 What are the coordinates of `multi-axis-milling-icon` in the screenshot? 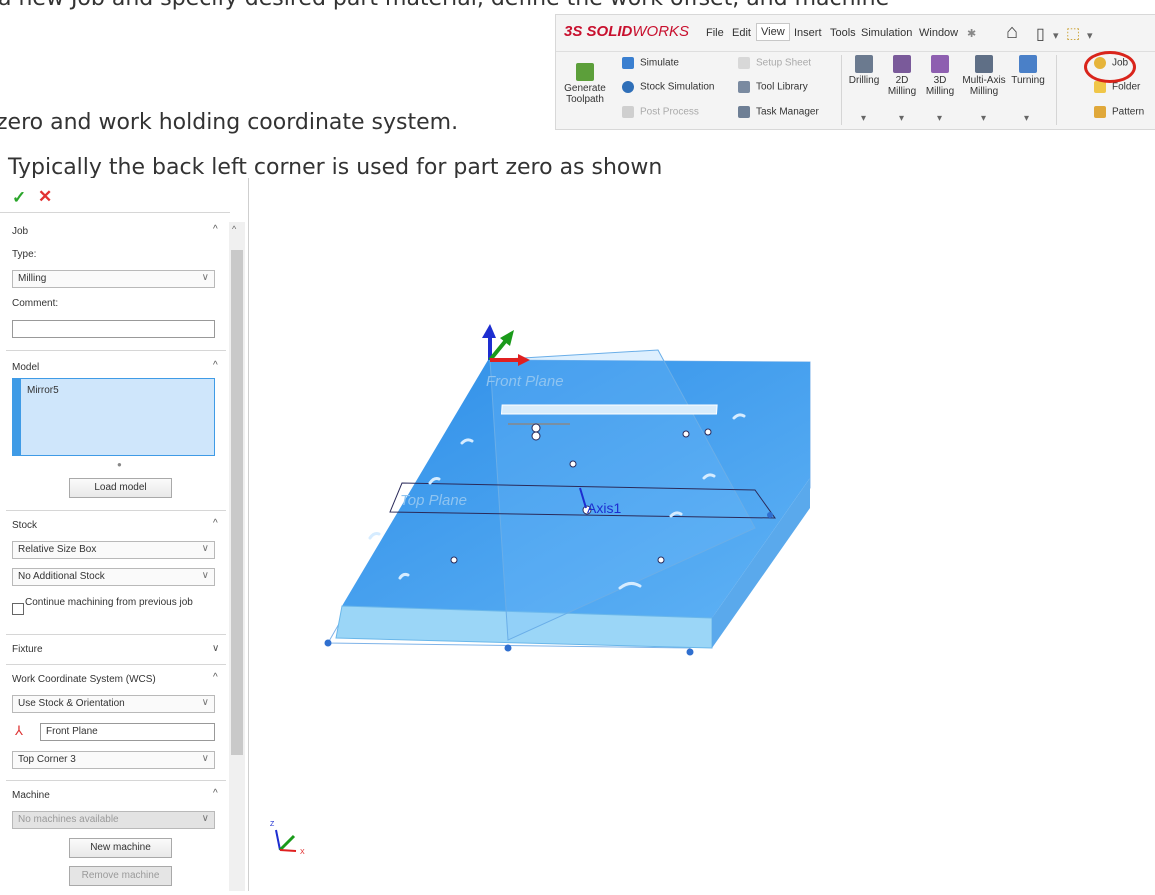 It's located at (984, 64).